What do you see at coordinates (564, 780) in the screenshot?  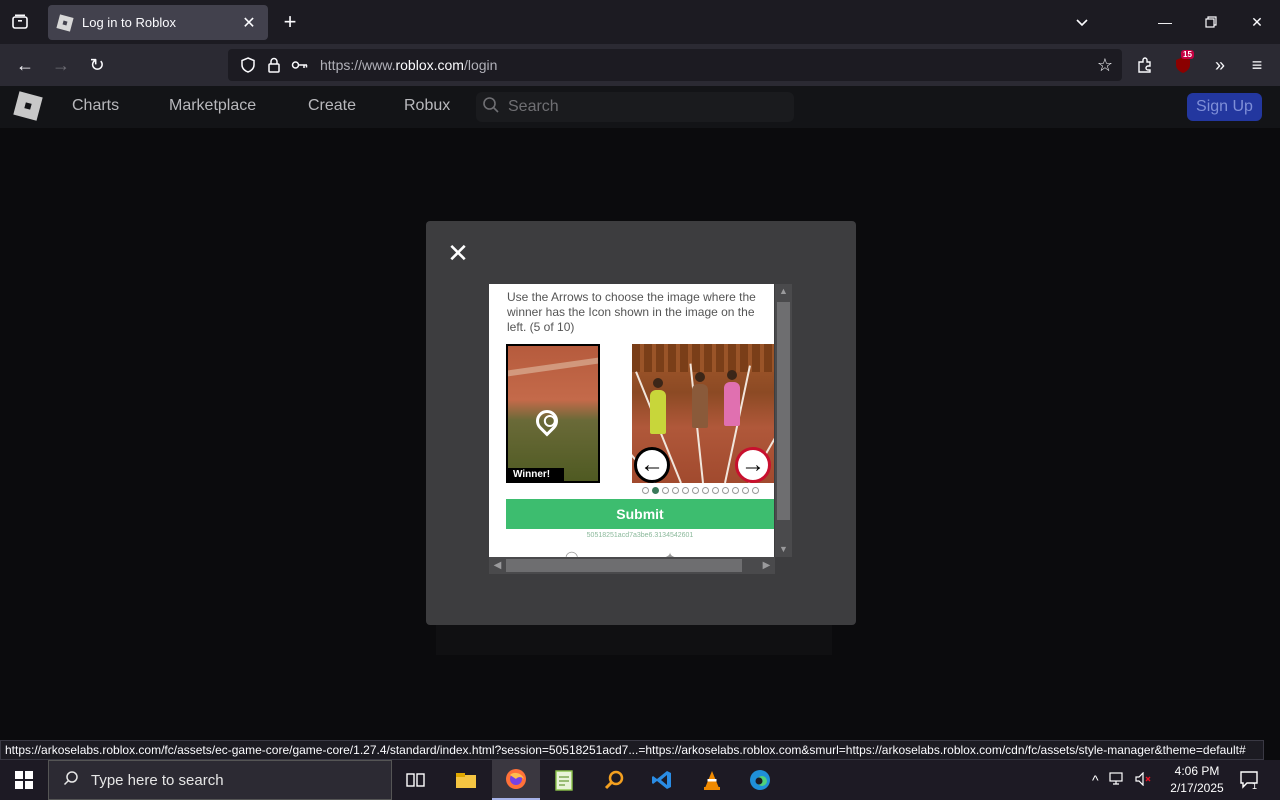 I see `notepad-plus-icon` at bounding box center [564, 780].